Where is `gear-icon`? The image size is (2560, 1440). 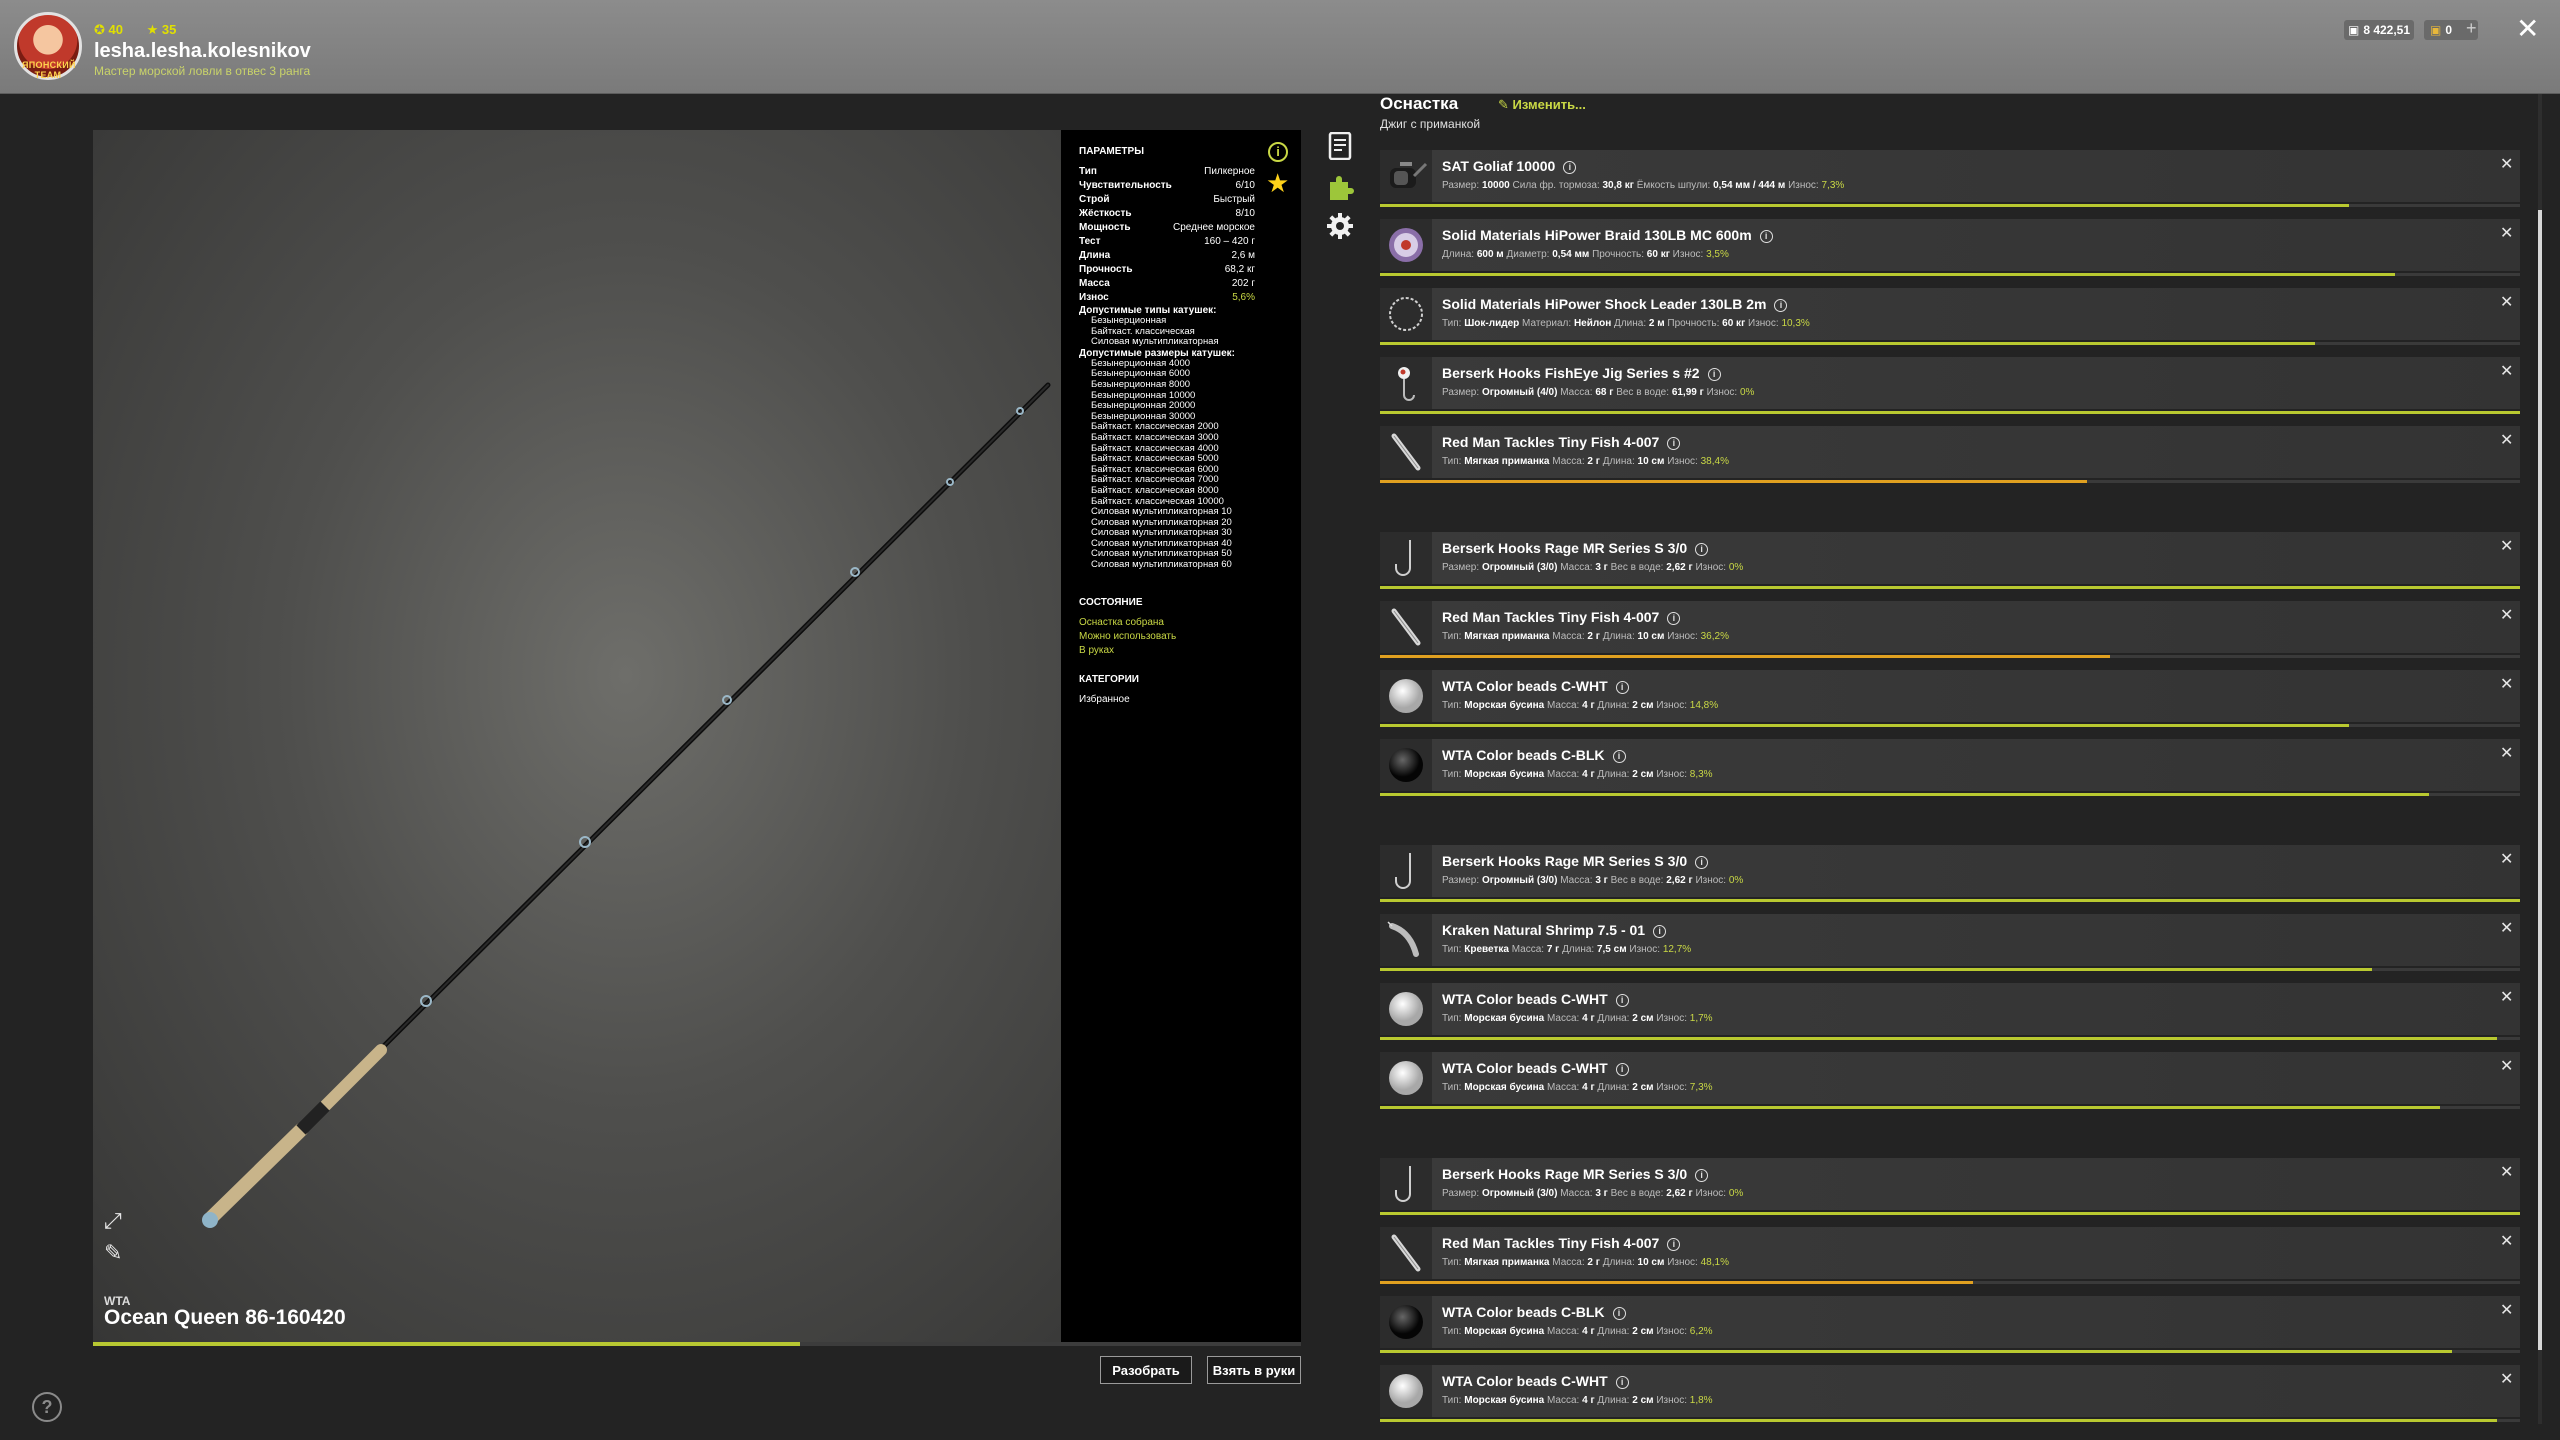
gear-icon is located at coordinates (1340, 226).